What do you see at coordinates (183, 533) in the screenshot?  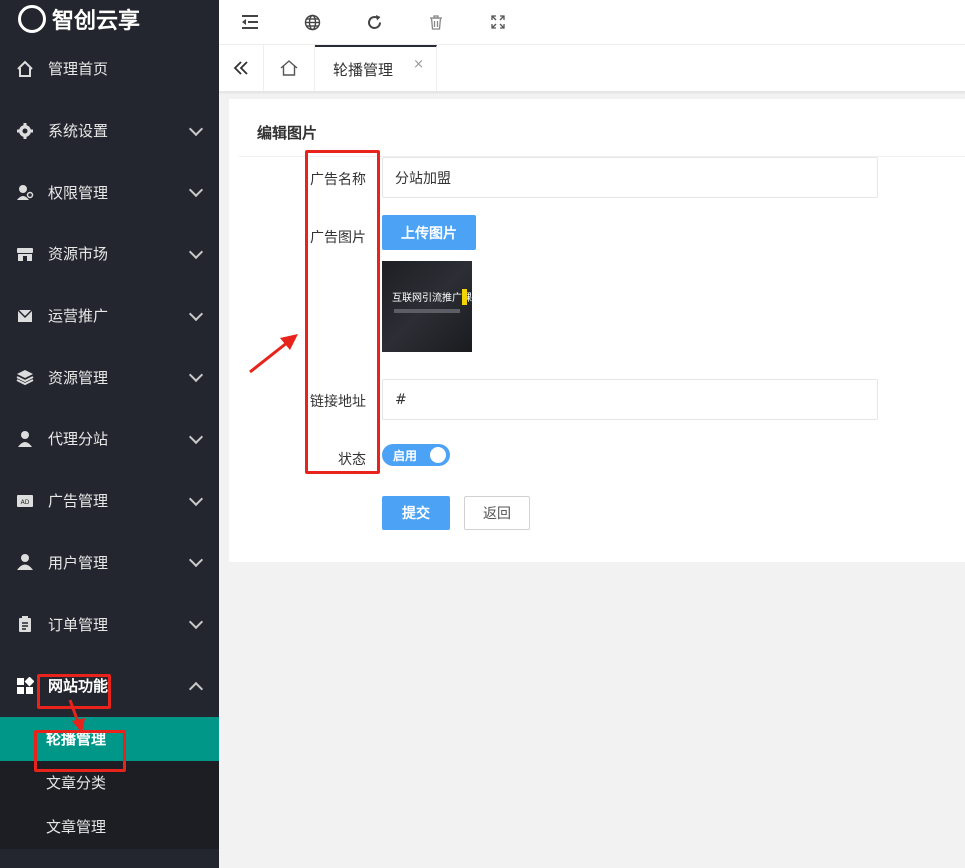 I see `annotation-arrows` at bounding box center [183, 533].